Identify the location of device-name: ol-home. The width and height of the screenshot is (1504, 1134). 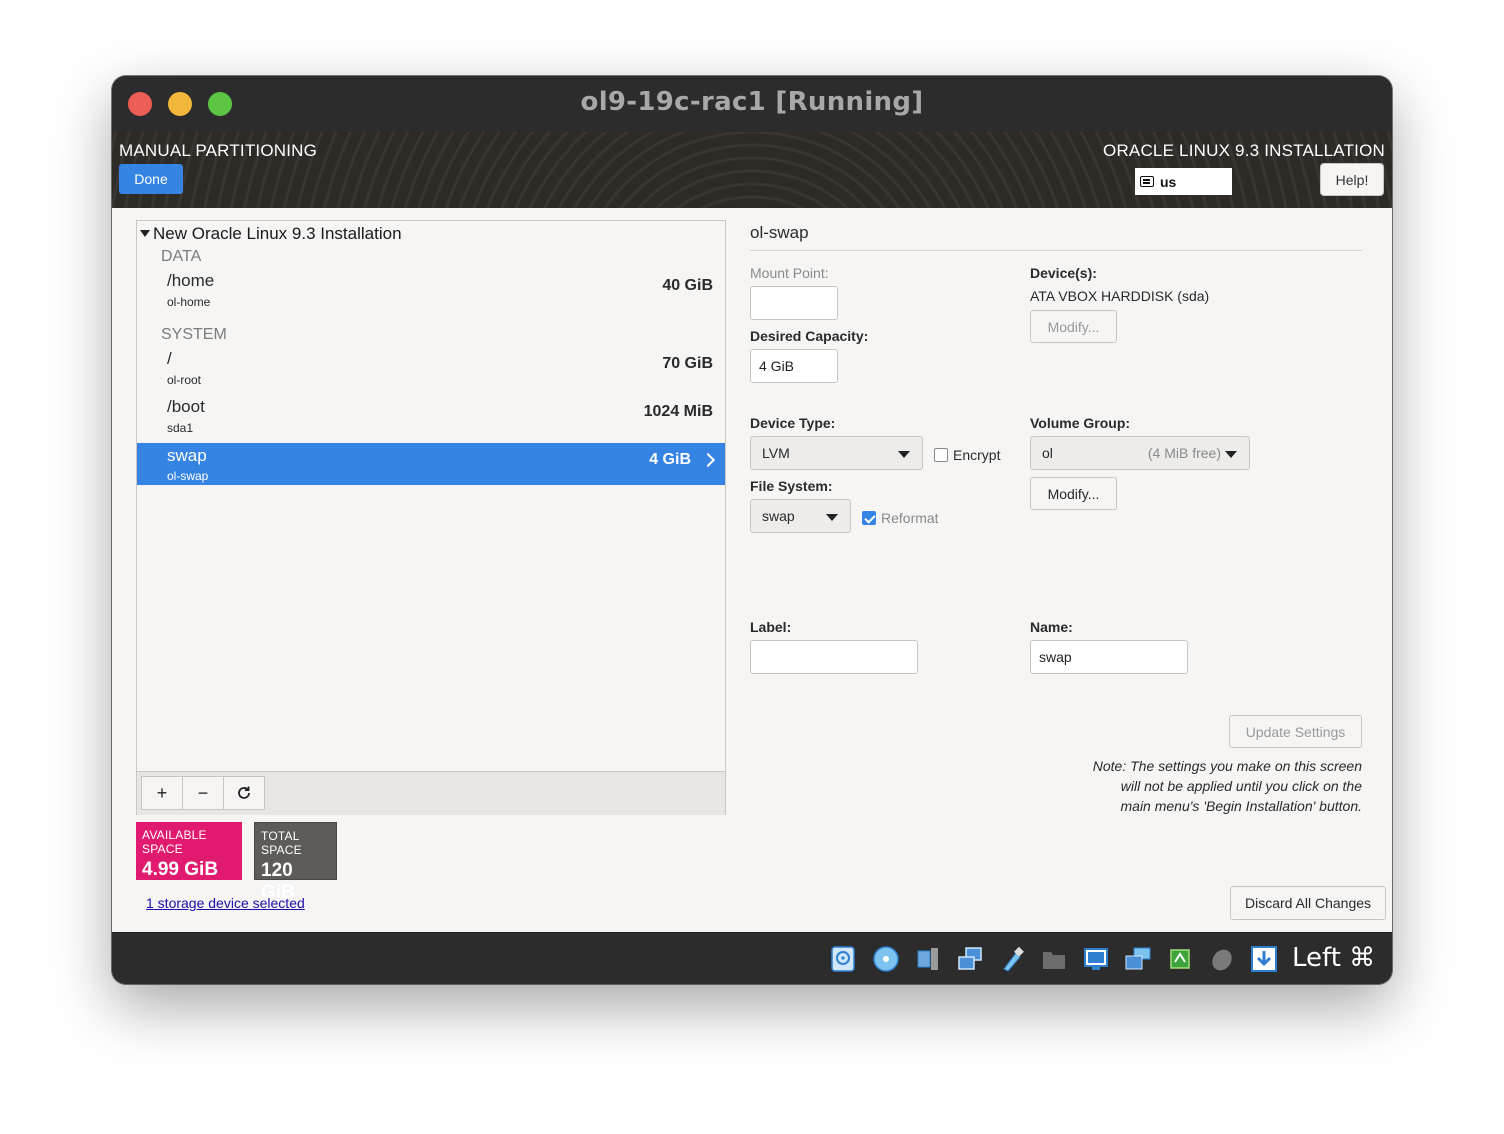
(189, 302).